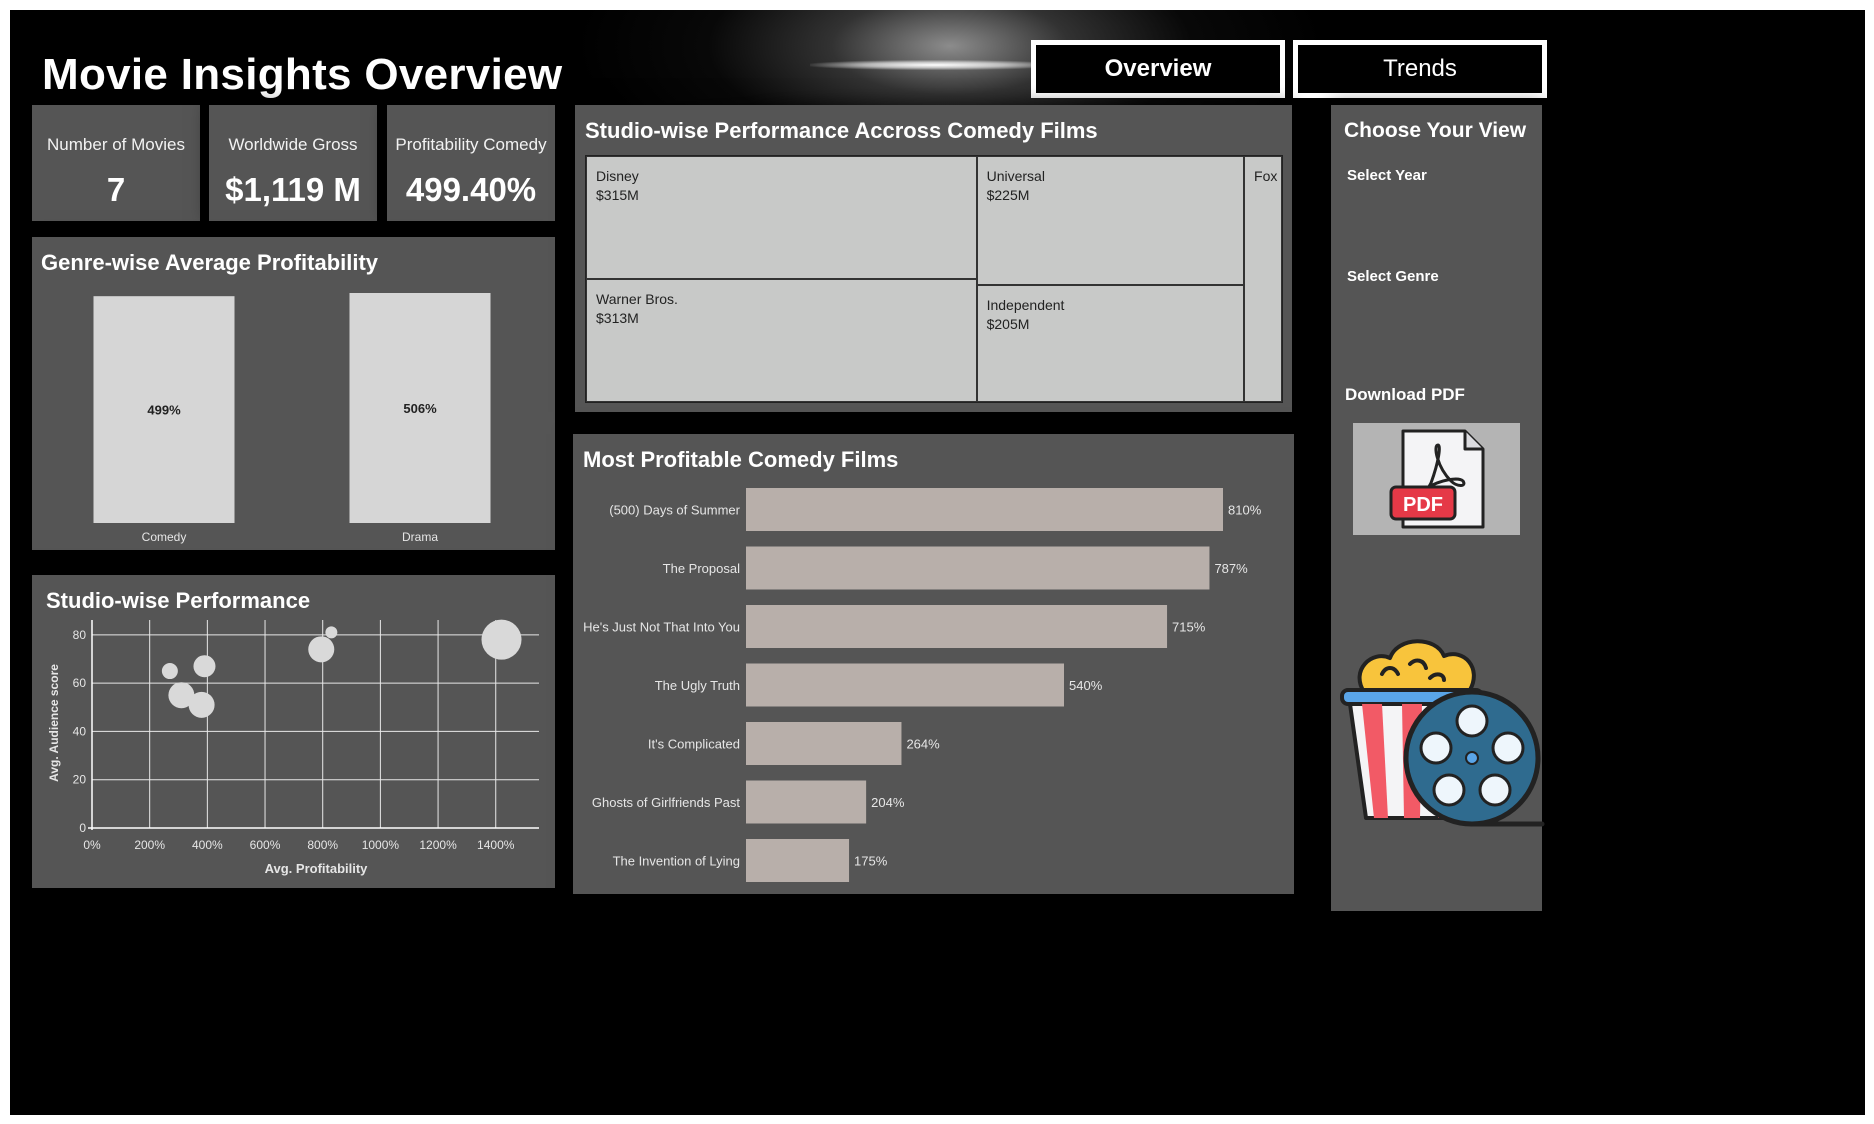 This screenshot has height=1124, width=1874. Describe the element at coordinates (1086, 685) in the screenshot. I see `film-bar-value-label: 540%` at that location.